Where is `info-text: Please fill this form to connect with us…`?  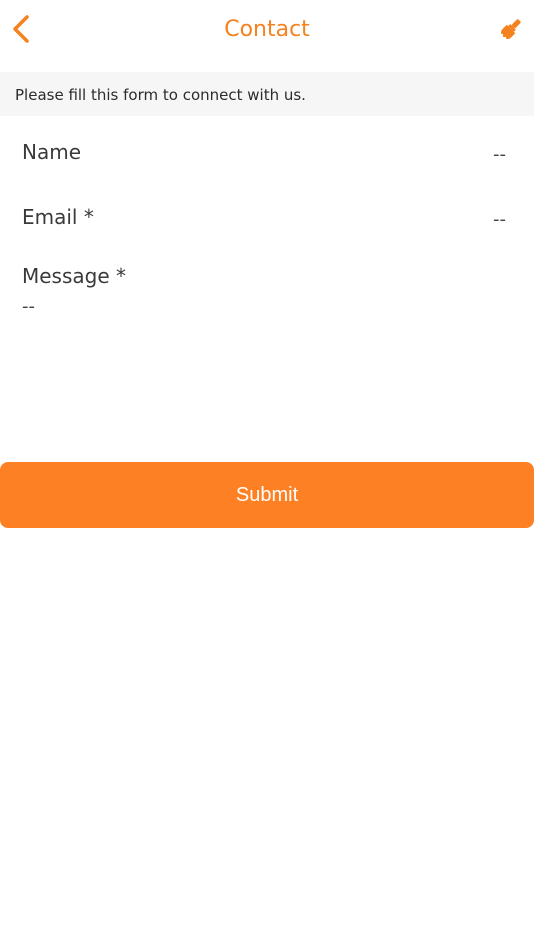 info-text: Please fill this form to connect with us… is located at coordinates (160, 95).